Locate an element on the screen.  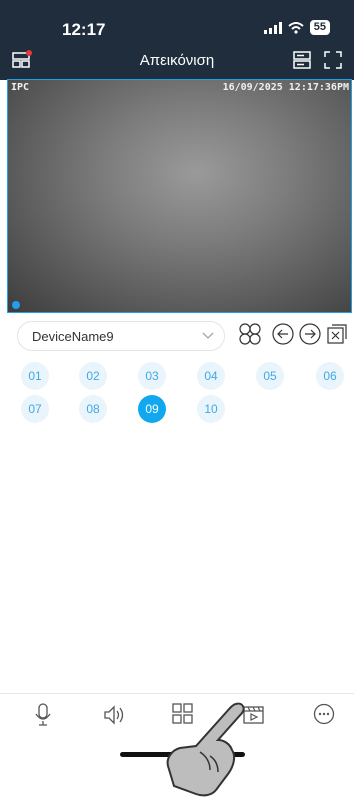
tap-hand-icon is located at coordinates (205, 749).